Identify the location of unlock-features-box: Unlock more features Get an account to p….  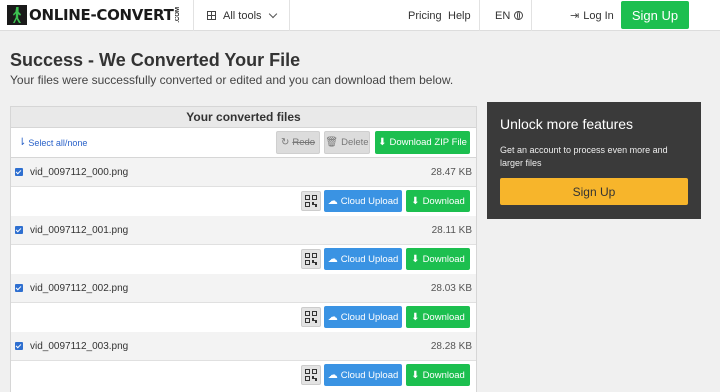
(594, 160).